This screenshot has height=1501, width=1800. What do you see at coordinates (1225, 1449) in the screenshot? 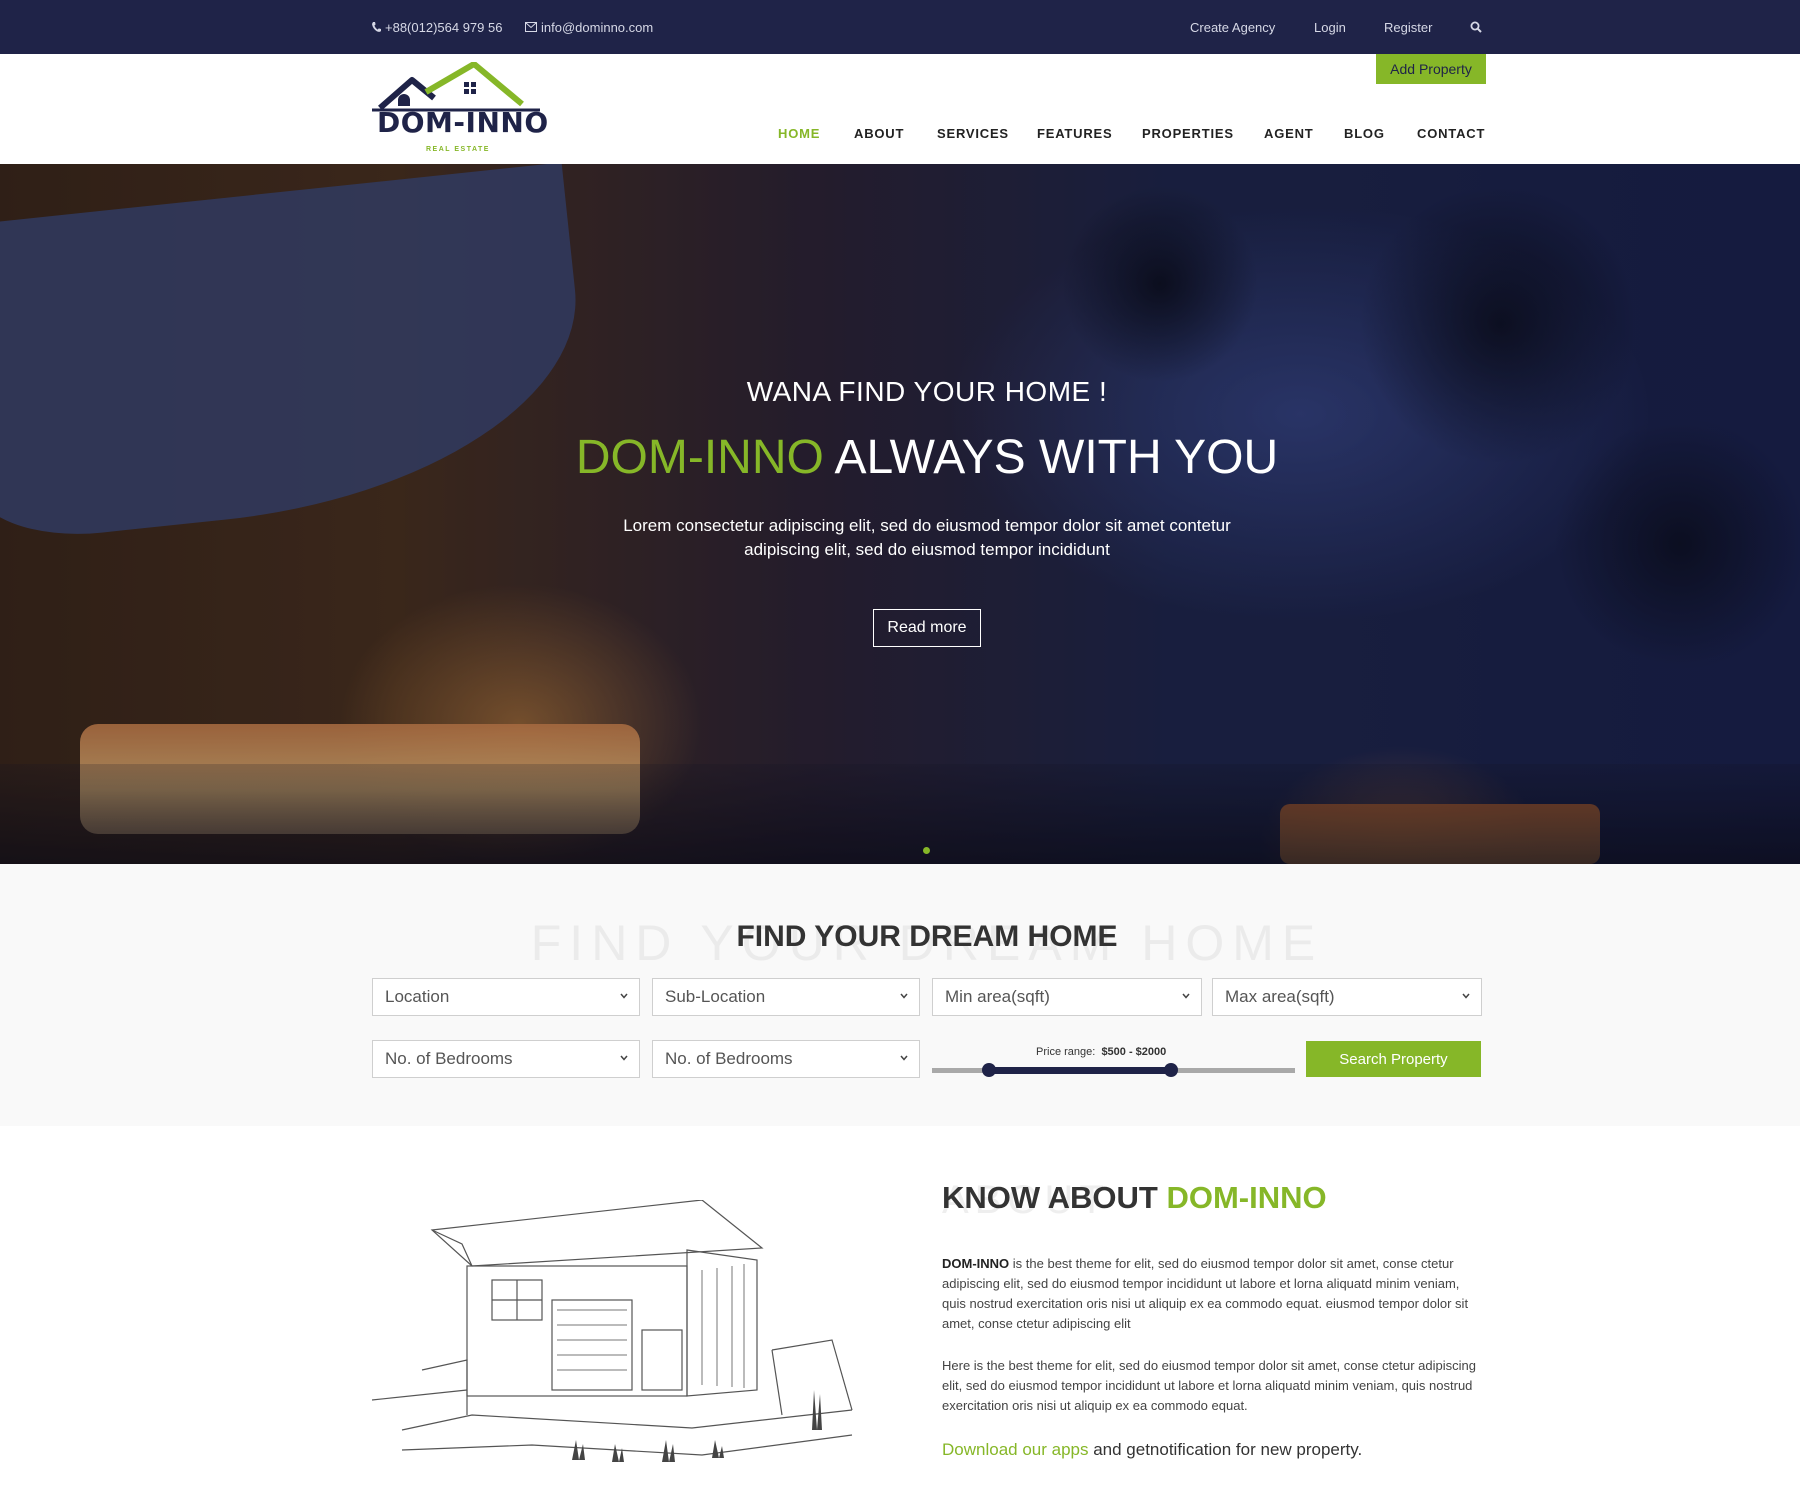
I see `download-apps-rest: and getnotification for new property.` at bounding box center [1225, 1449].